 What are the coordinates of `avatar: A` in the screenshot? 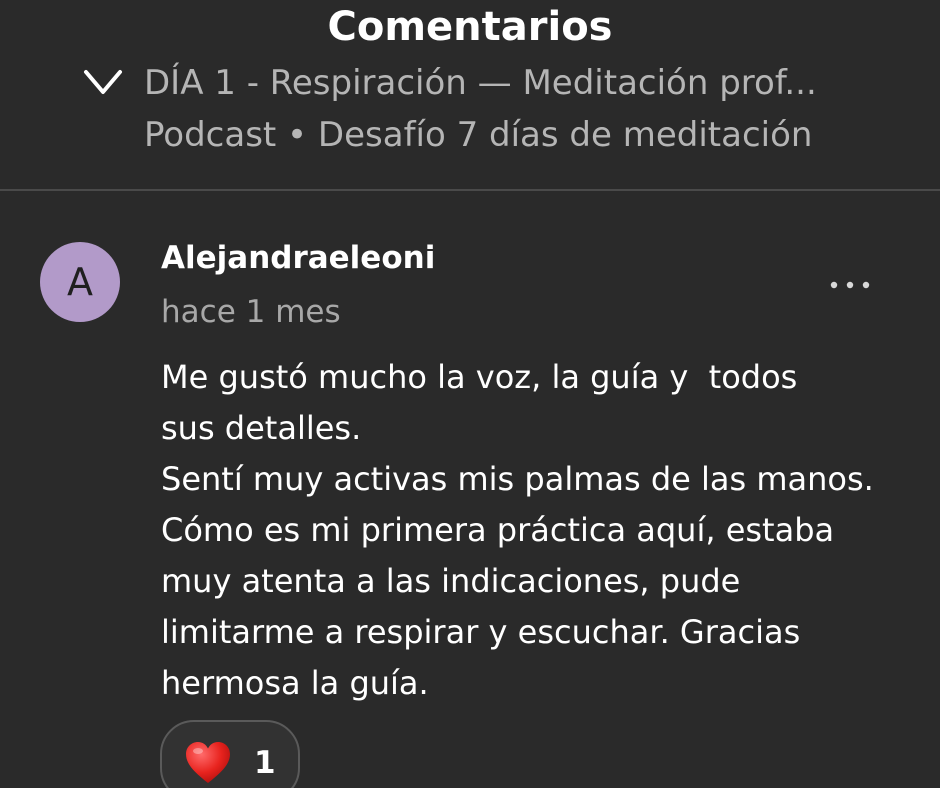 It's located at (80, 282).